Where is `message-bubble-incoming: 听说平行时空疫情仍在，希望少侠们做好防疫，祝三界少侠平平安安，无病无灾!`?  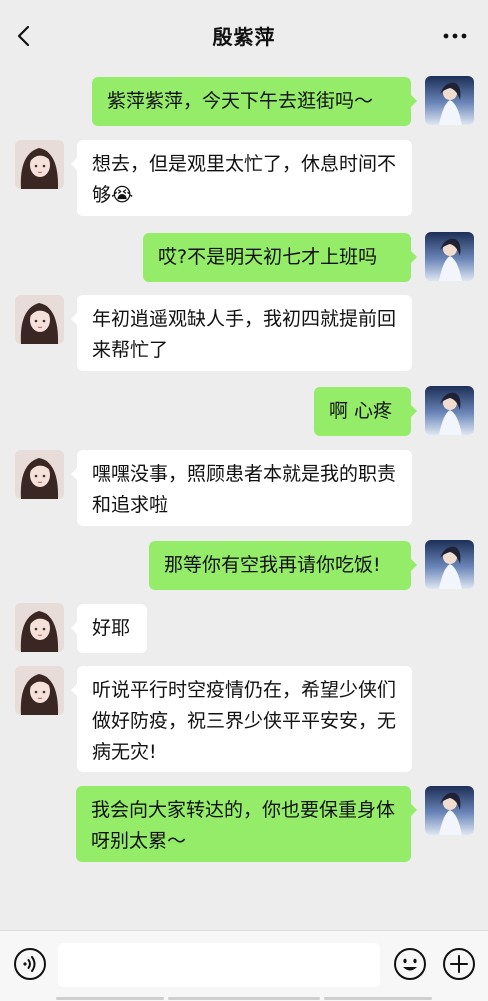 message-bubble-incoming: 听说平行时空疫情仍在，希望少侠们做好防疫，祝三界少侠平平安安，无病无灾! is located at coordinates (241, 719).